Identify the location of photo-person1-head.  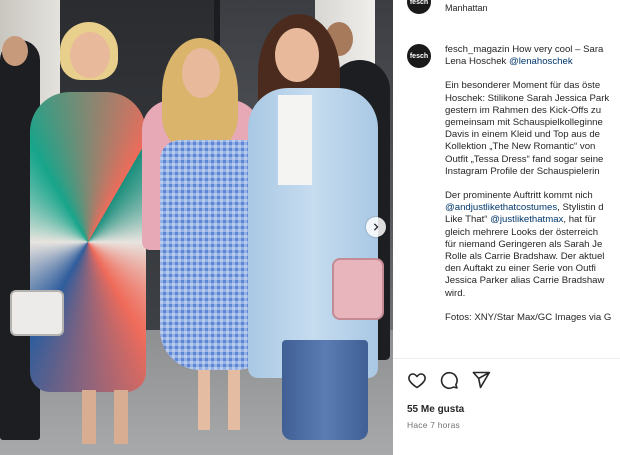
(90, 55).